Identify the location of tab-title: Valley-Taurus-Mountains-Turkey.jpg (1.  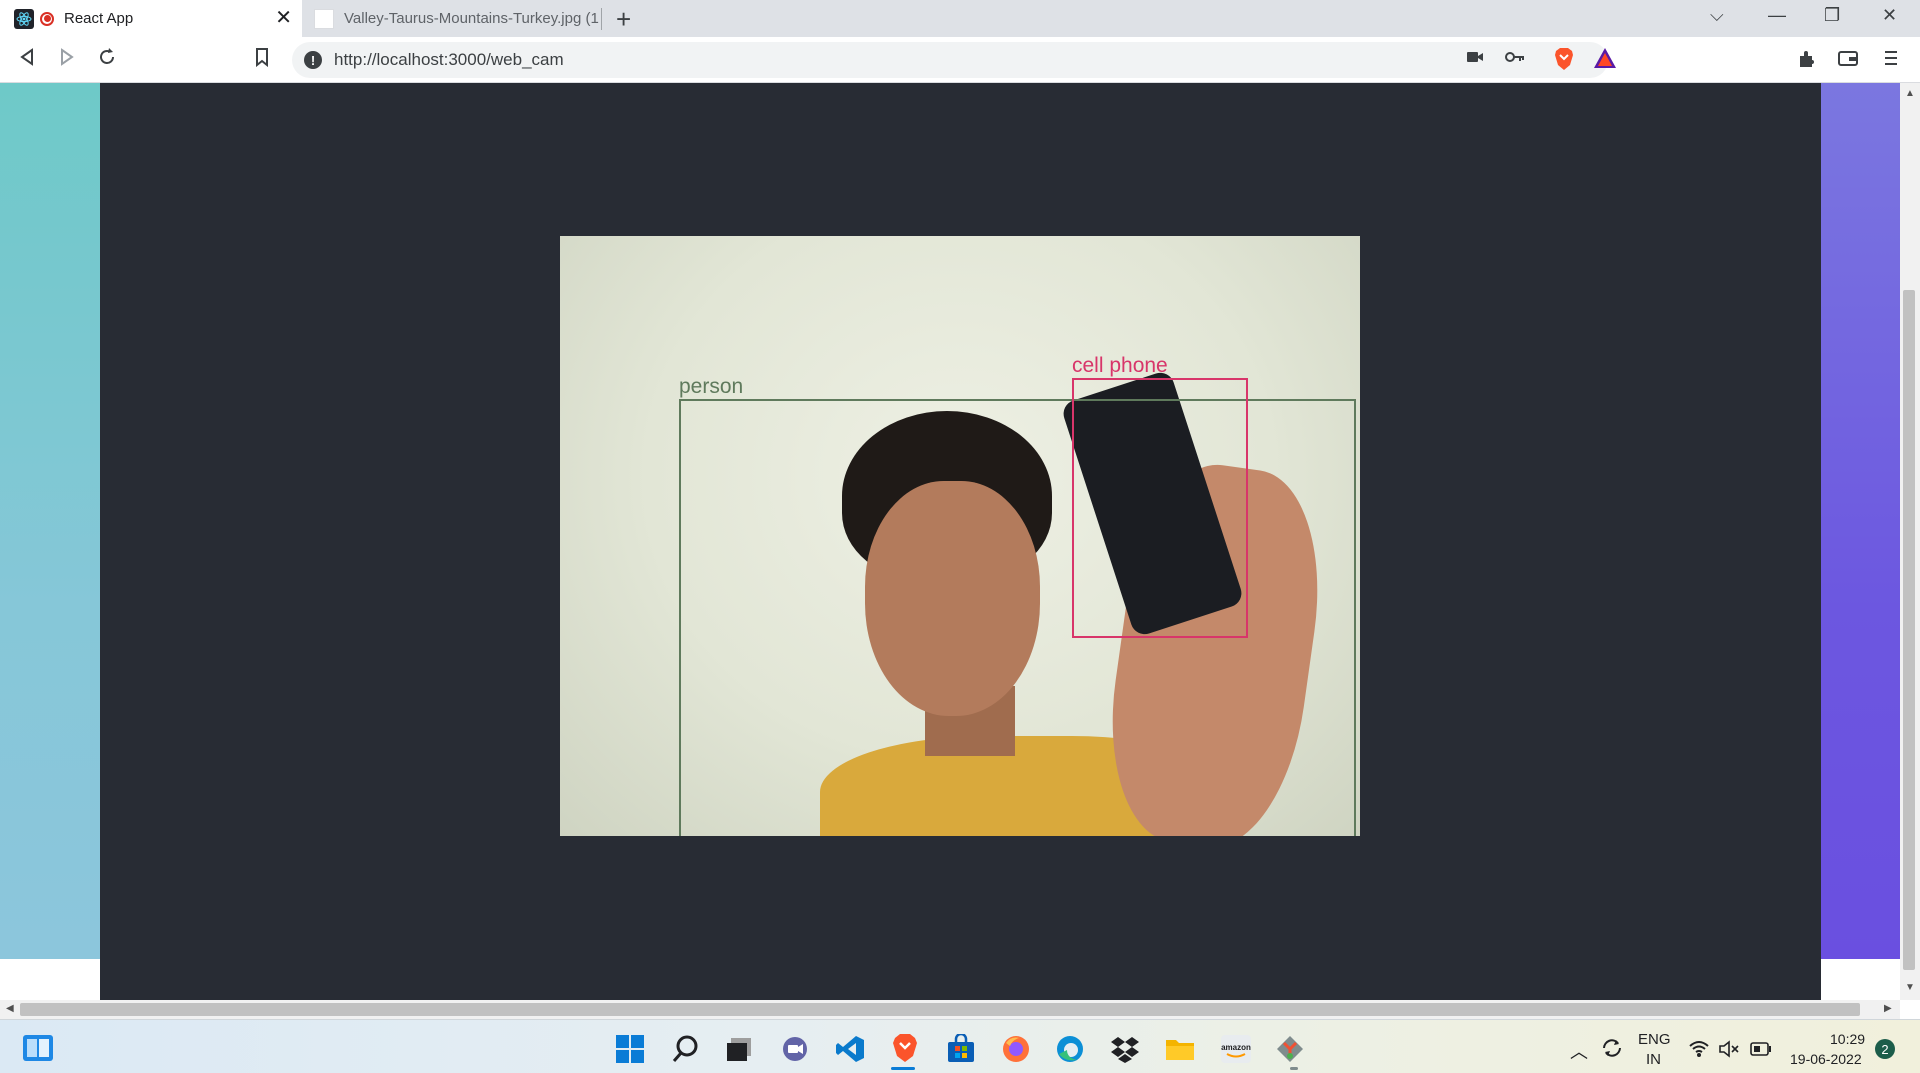
(471, 18).